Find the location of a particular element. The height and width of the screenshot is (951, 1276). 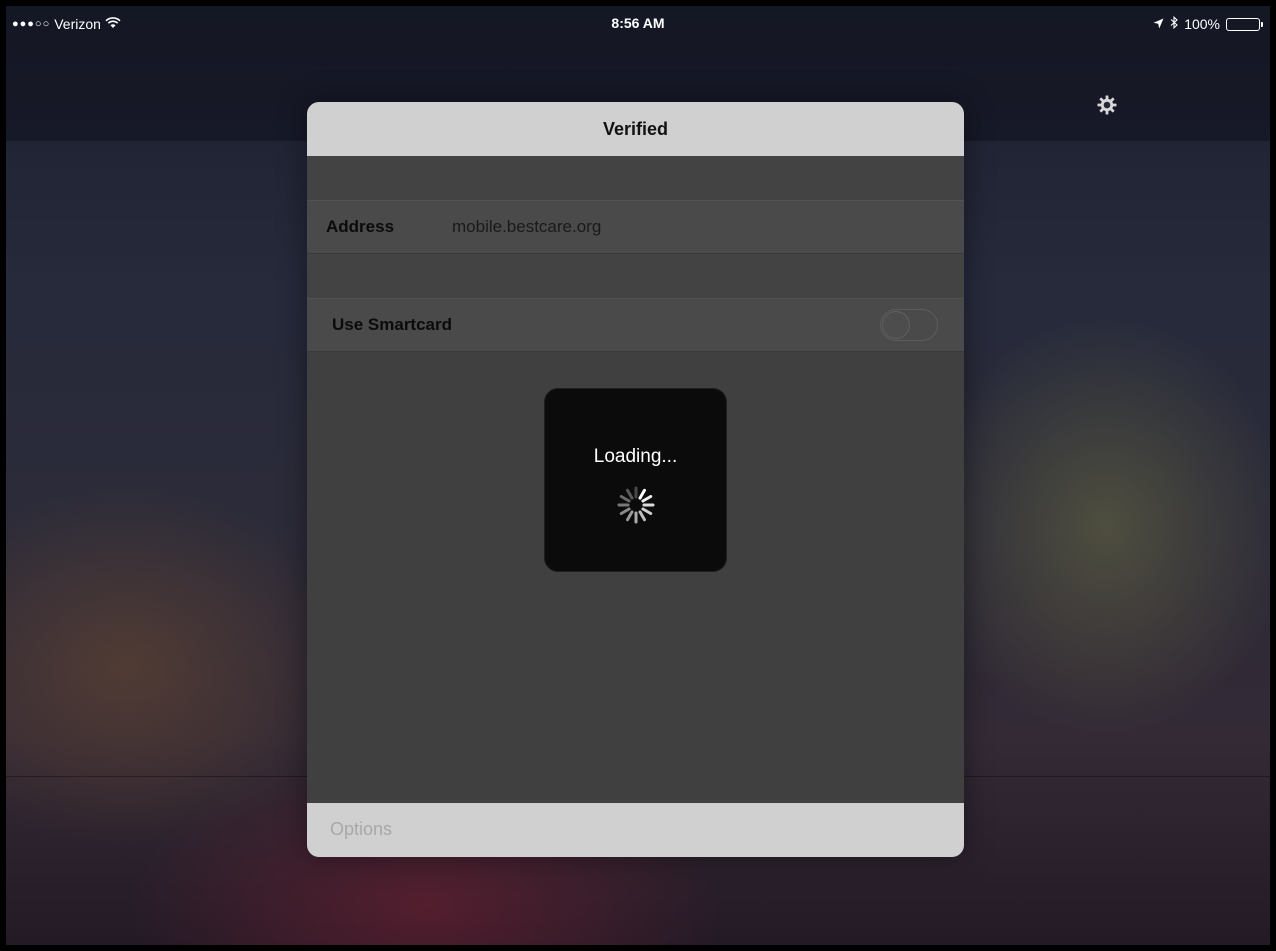

status-time: 8:56 AM is located at coordinates (638, 23).